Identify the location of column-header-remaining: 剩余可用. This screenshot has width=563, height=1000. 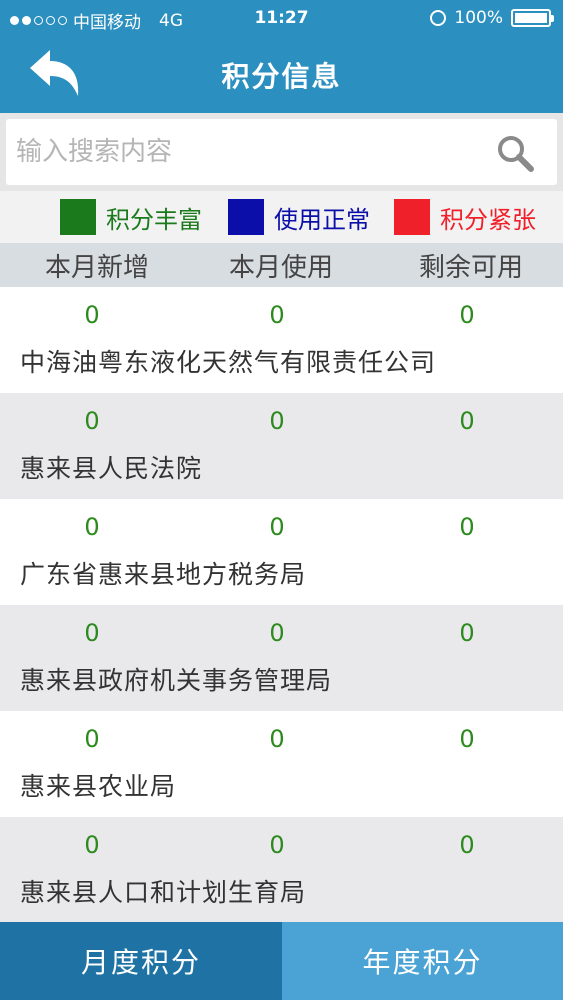
(470, 268).